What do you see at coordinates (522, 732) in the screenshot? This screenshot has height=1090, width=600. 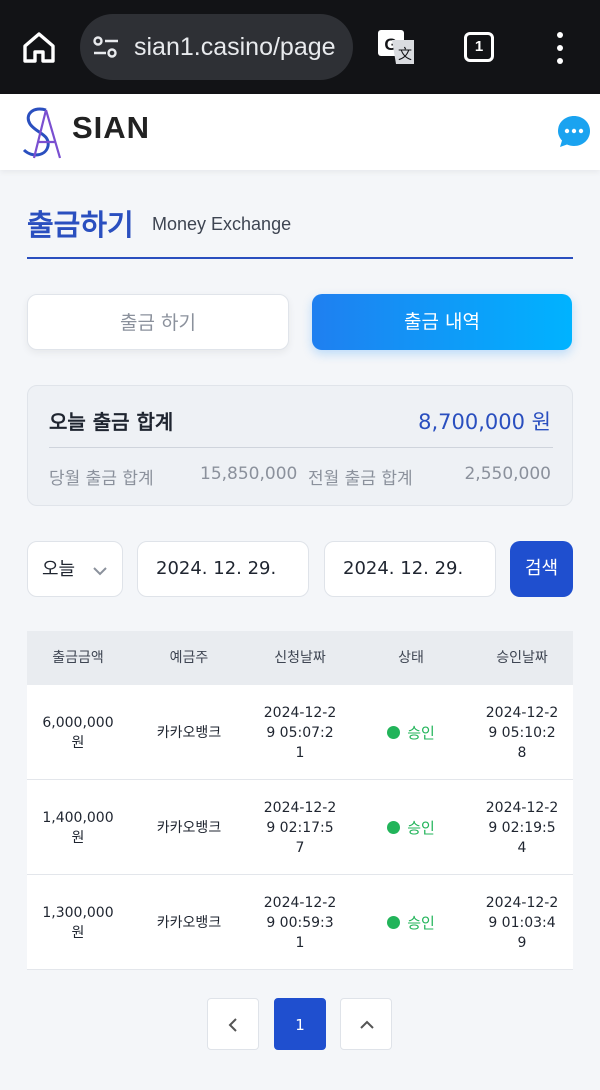 I see `approved-date-cell: 2024-12-29 05:10:28` at bounding box center [522, 732].